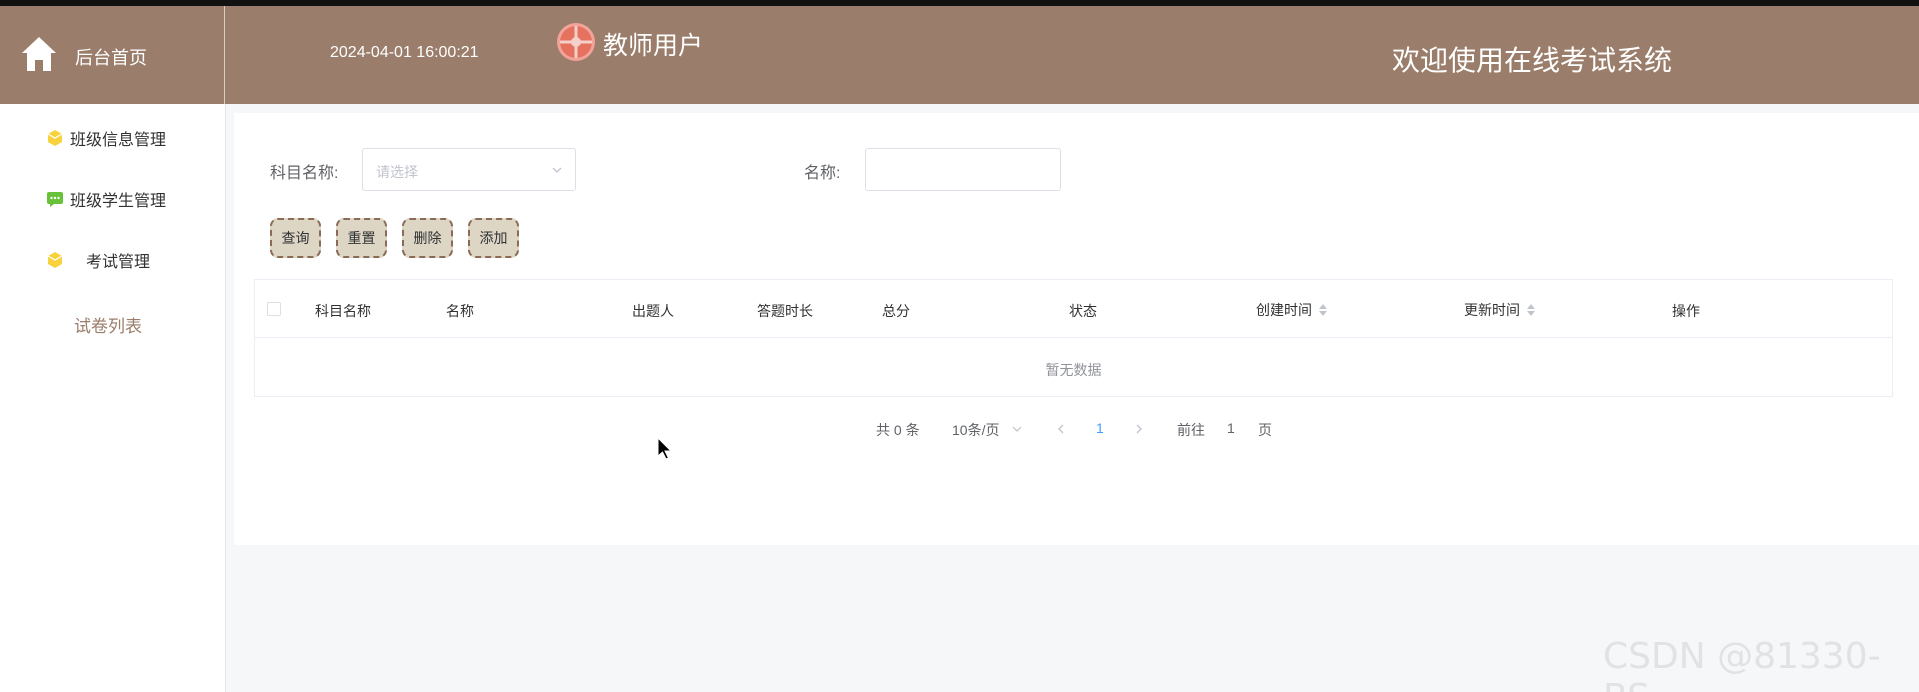 The width and height of the screenshot is (1919, 692). I want to click on page-number-current: 1, so click(1100, 428).